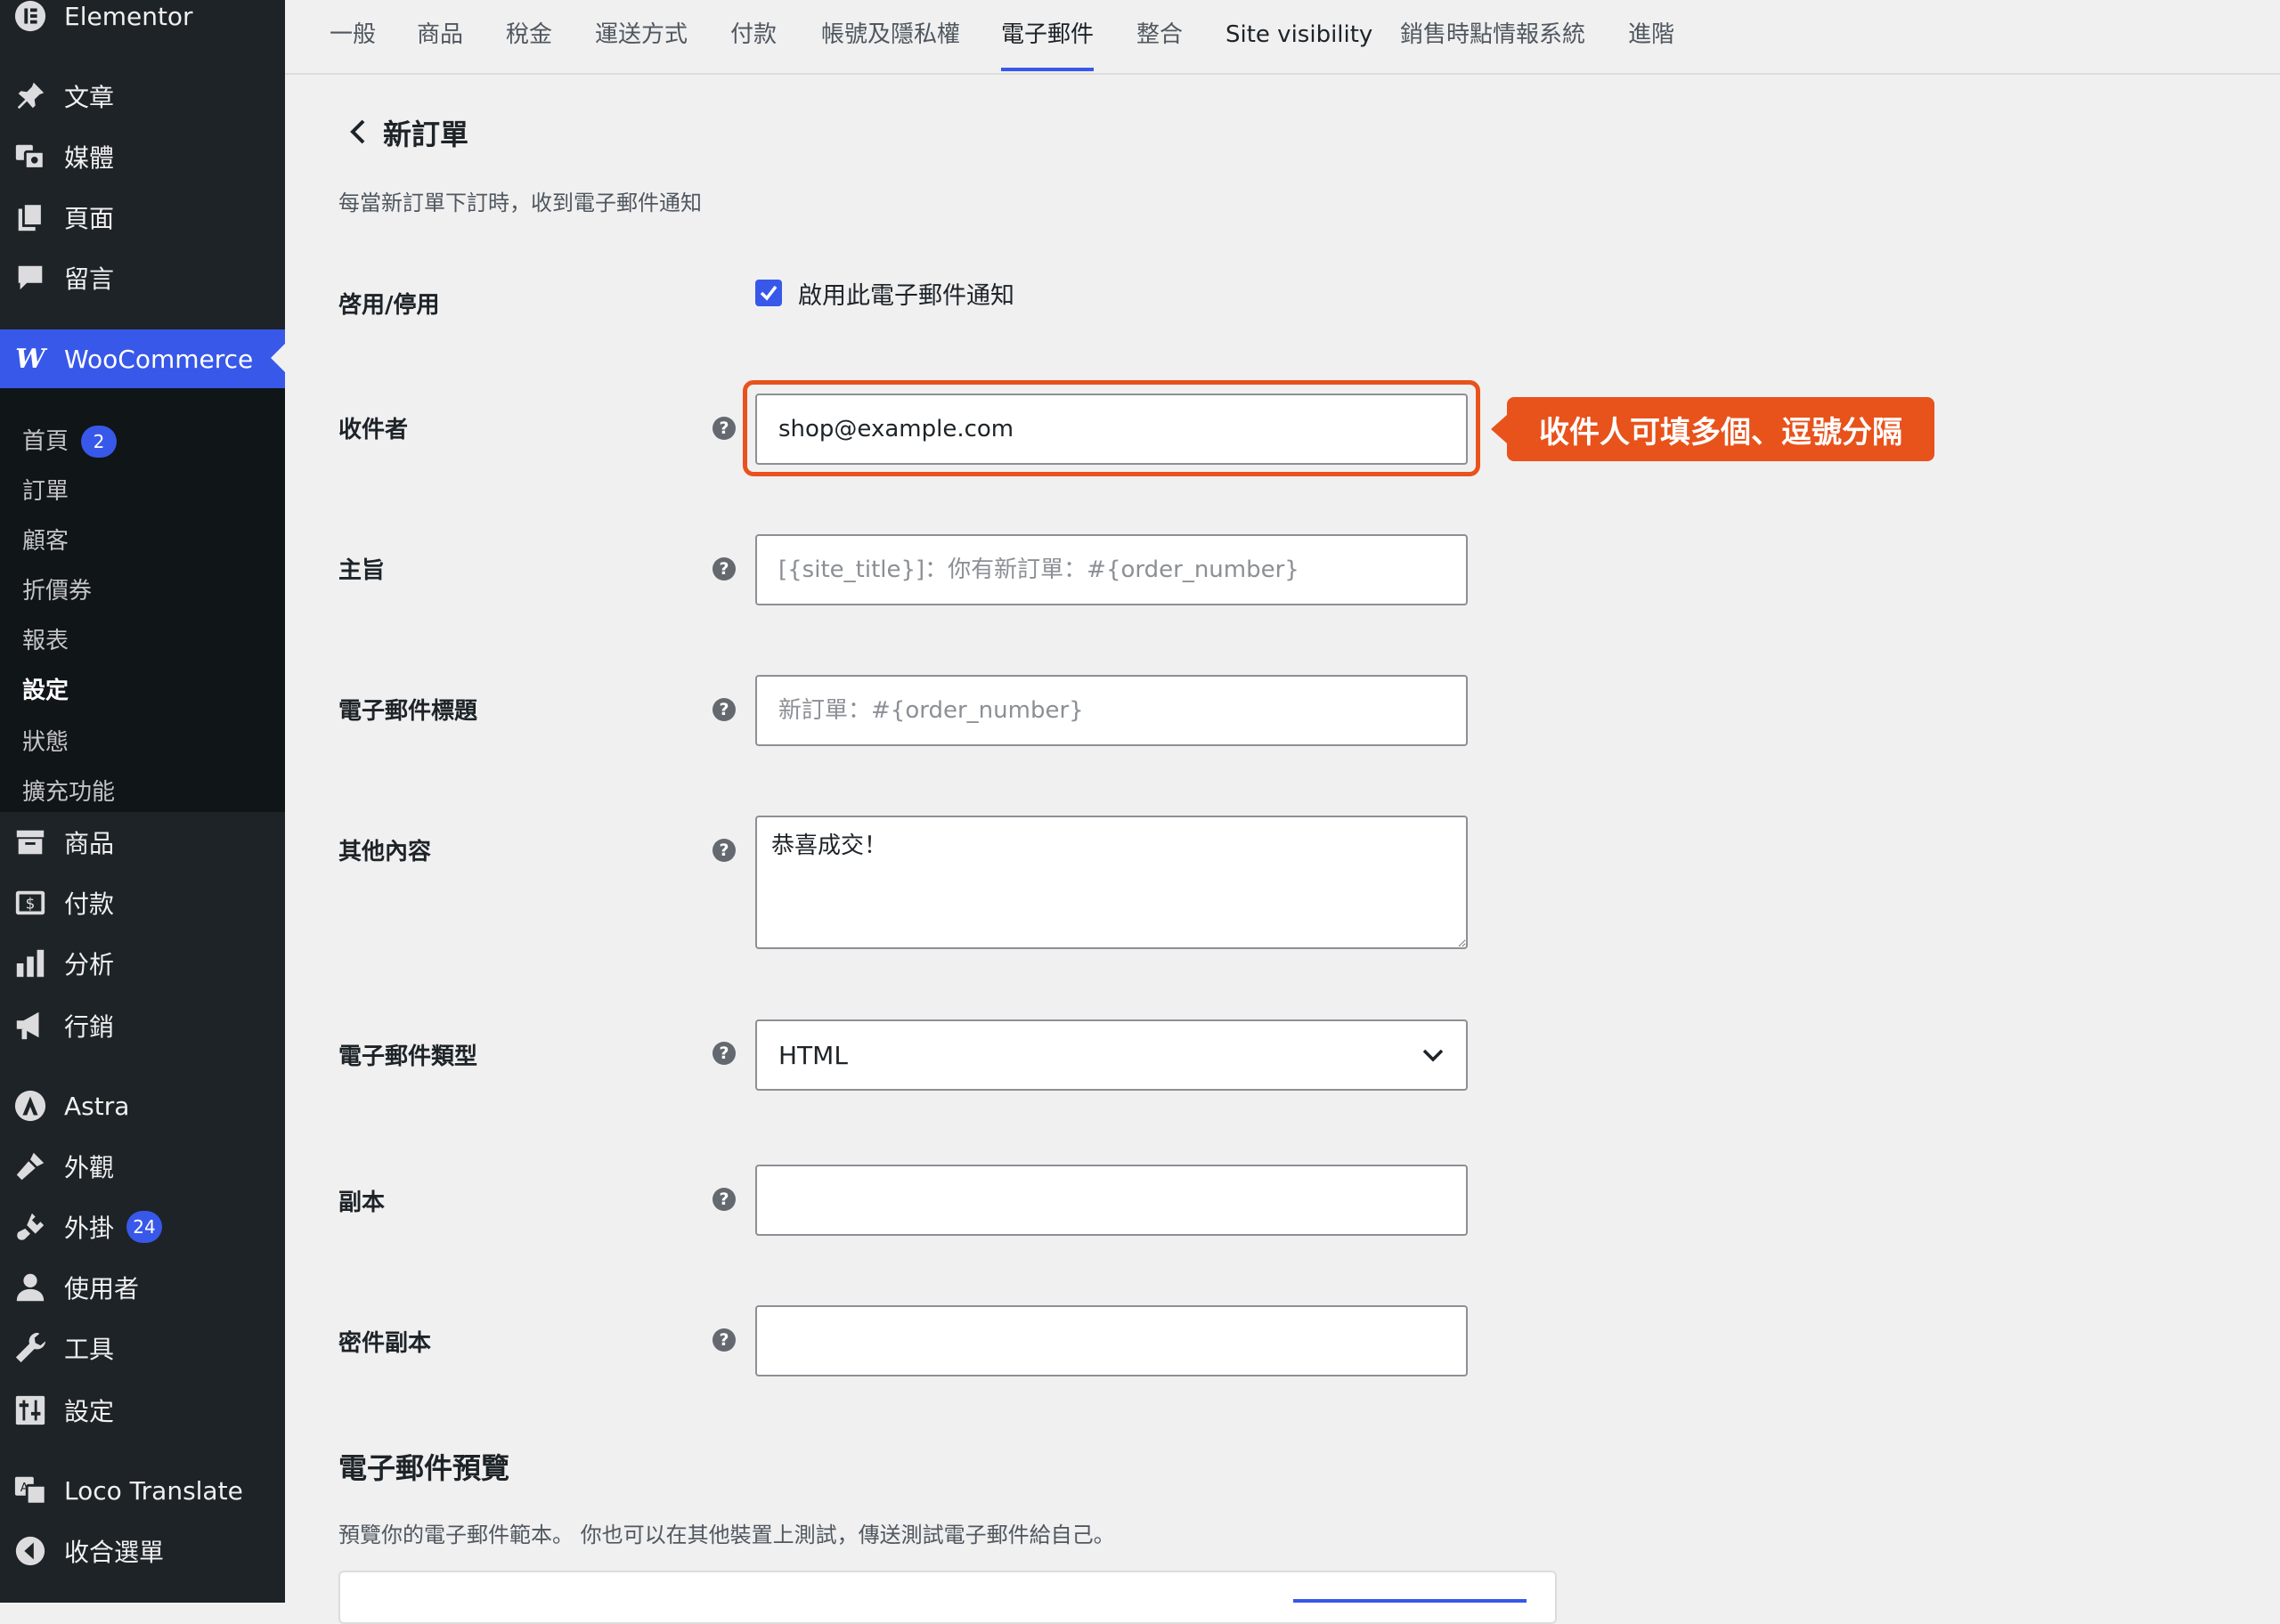 The height and width of the screenshot is (1624, 2280). What do you see at coordinates (753, 35) in the screenshot?
I see `tab-payments: 付款` at bounding box center [753, 35].